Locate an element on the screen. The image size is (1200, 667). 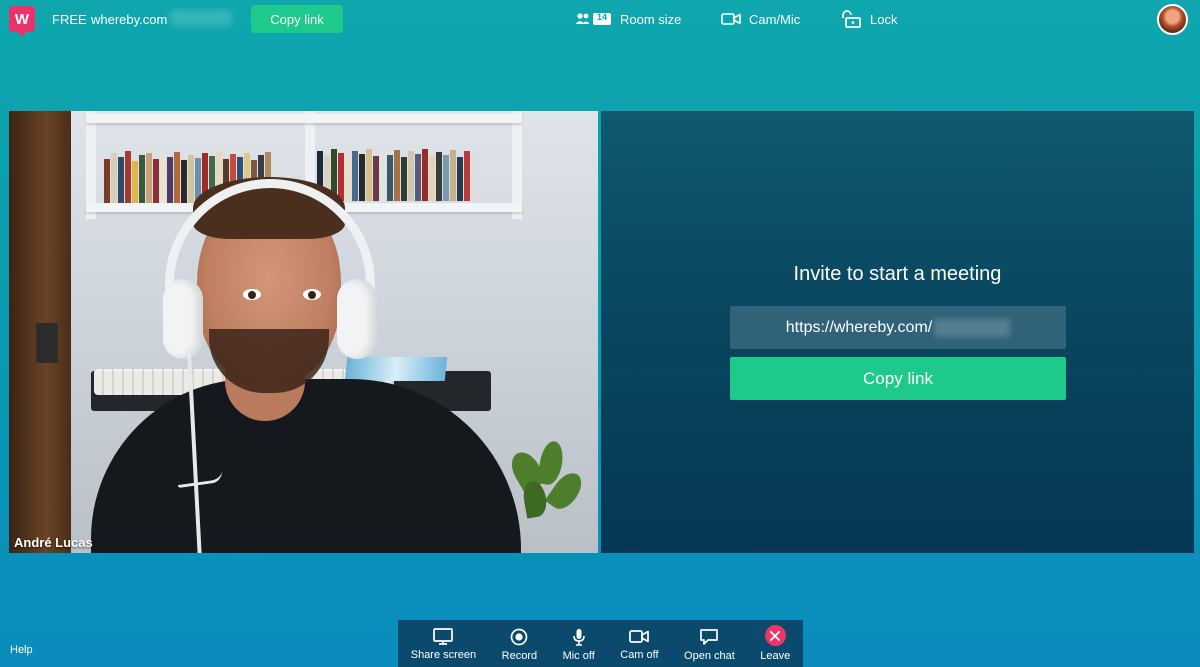
invite-url-field: https://whereby.com/ is located at coordinates (898, 327).